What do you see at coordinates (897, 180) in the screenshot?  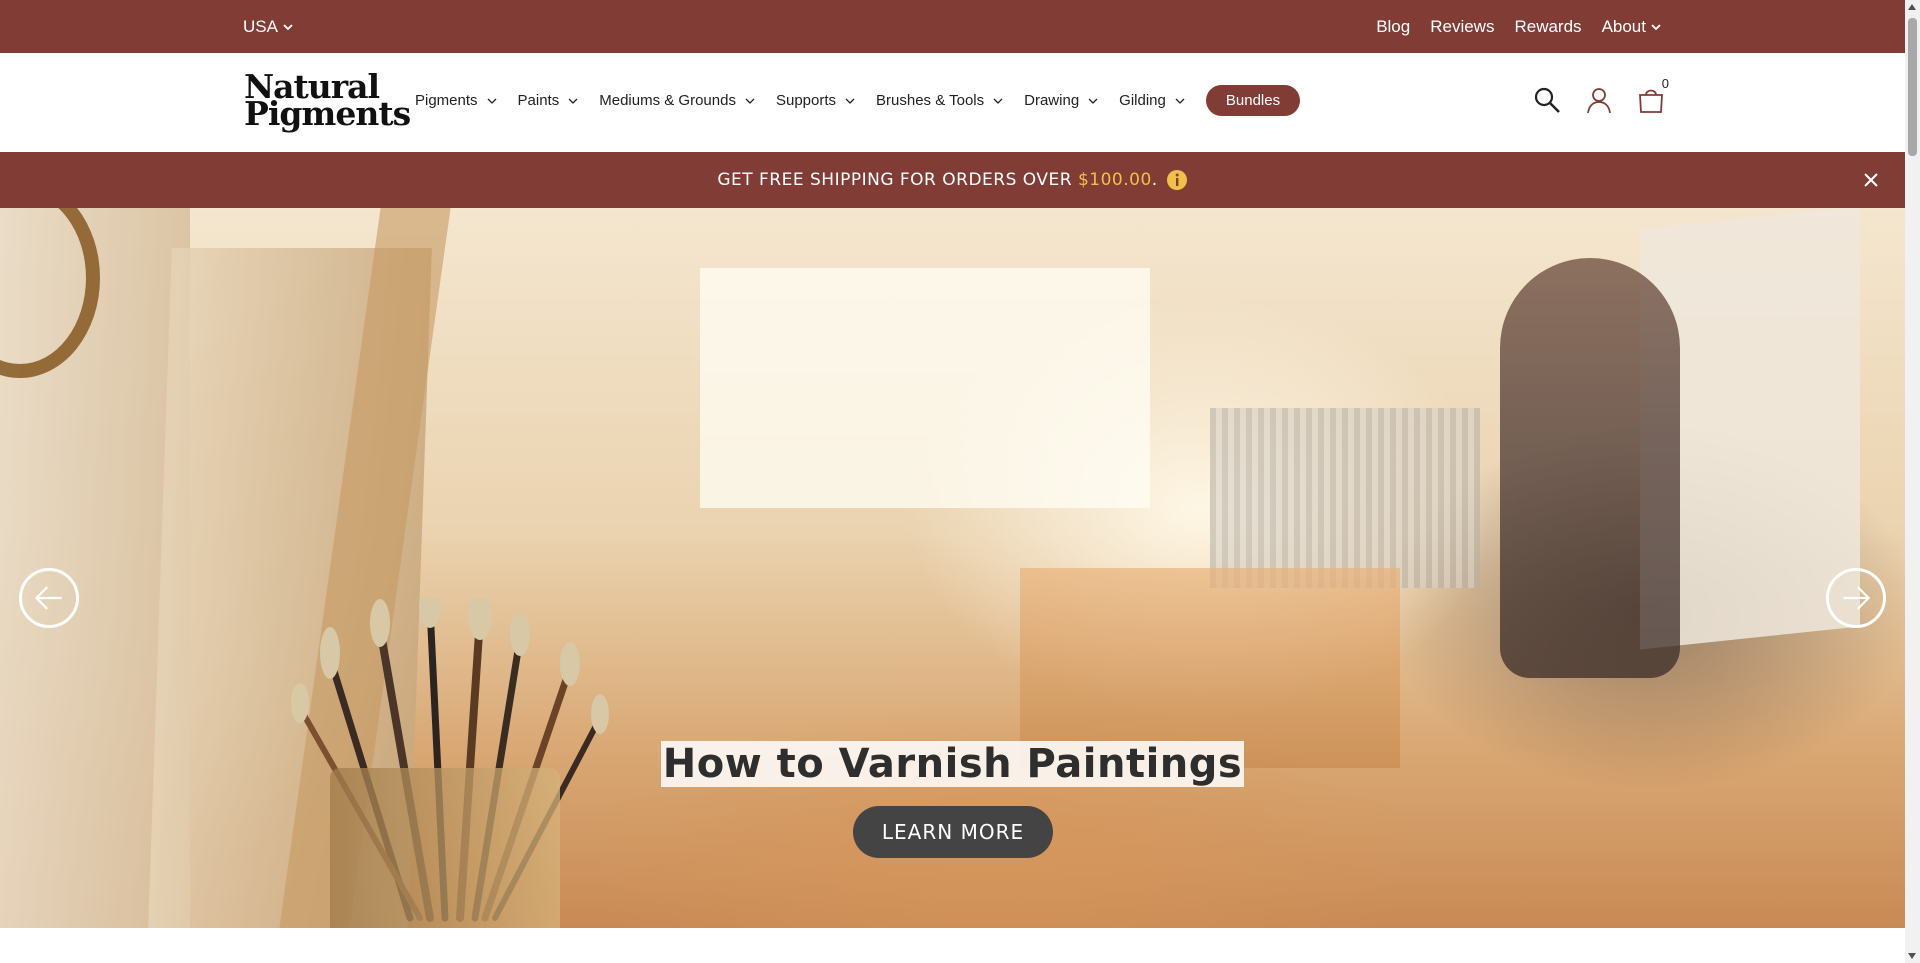 I see `shipping-text-main: GET FREE SHIPPING FOR ORDERS OVER` at bounding box center [897, 180].